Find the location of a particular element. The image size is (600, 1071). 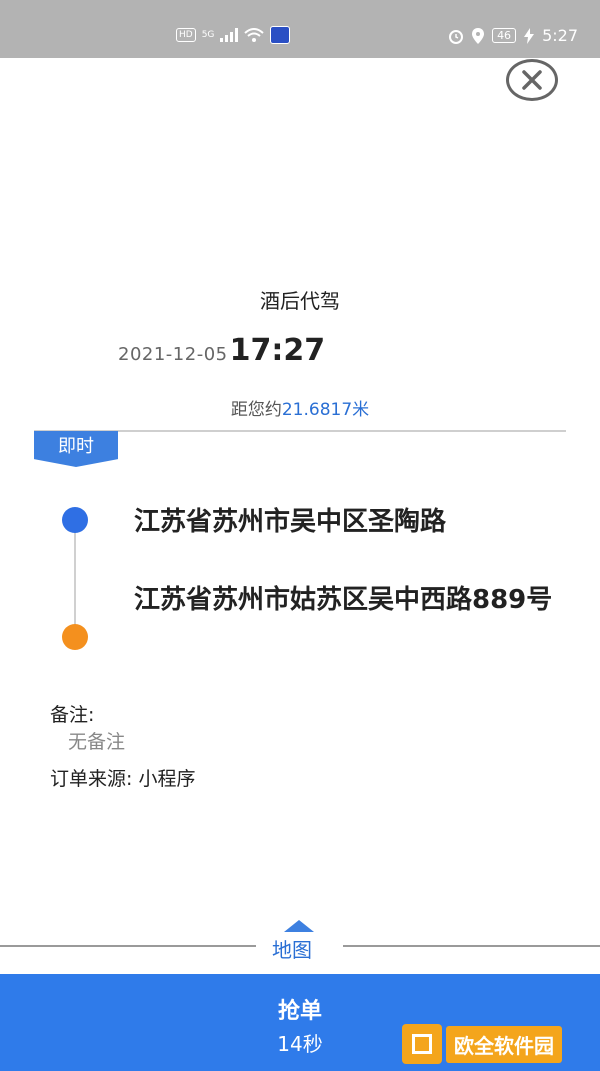

close-icon is located at coordinates (532, 80).